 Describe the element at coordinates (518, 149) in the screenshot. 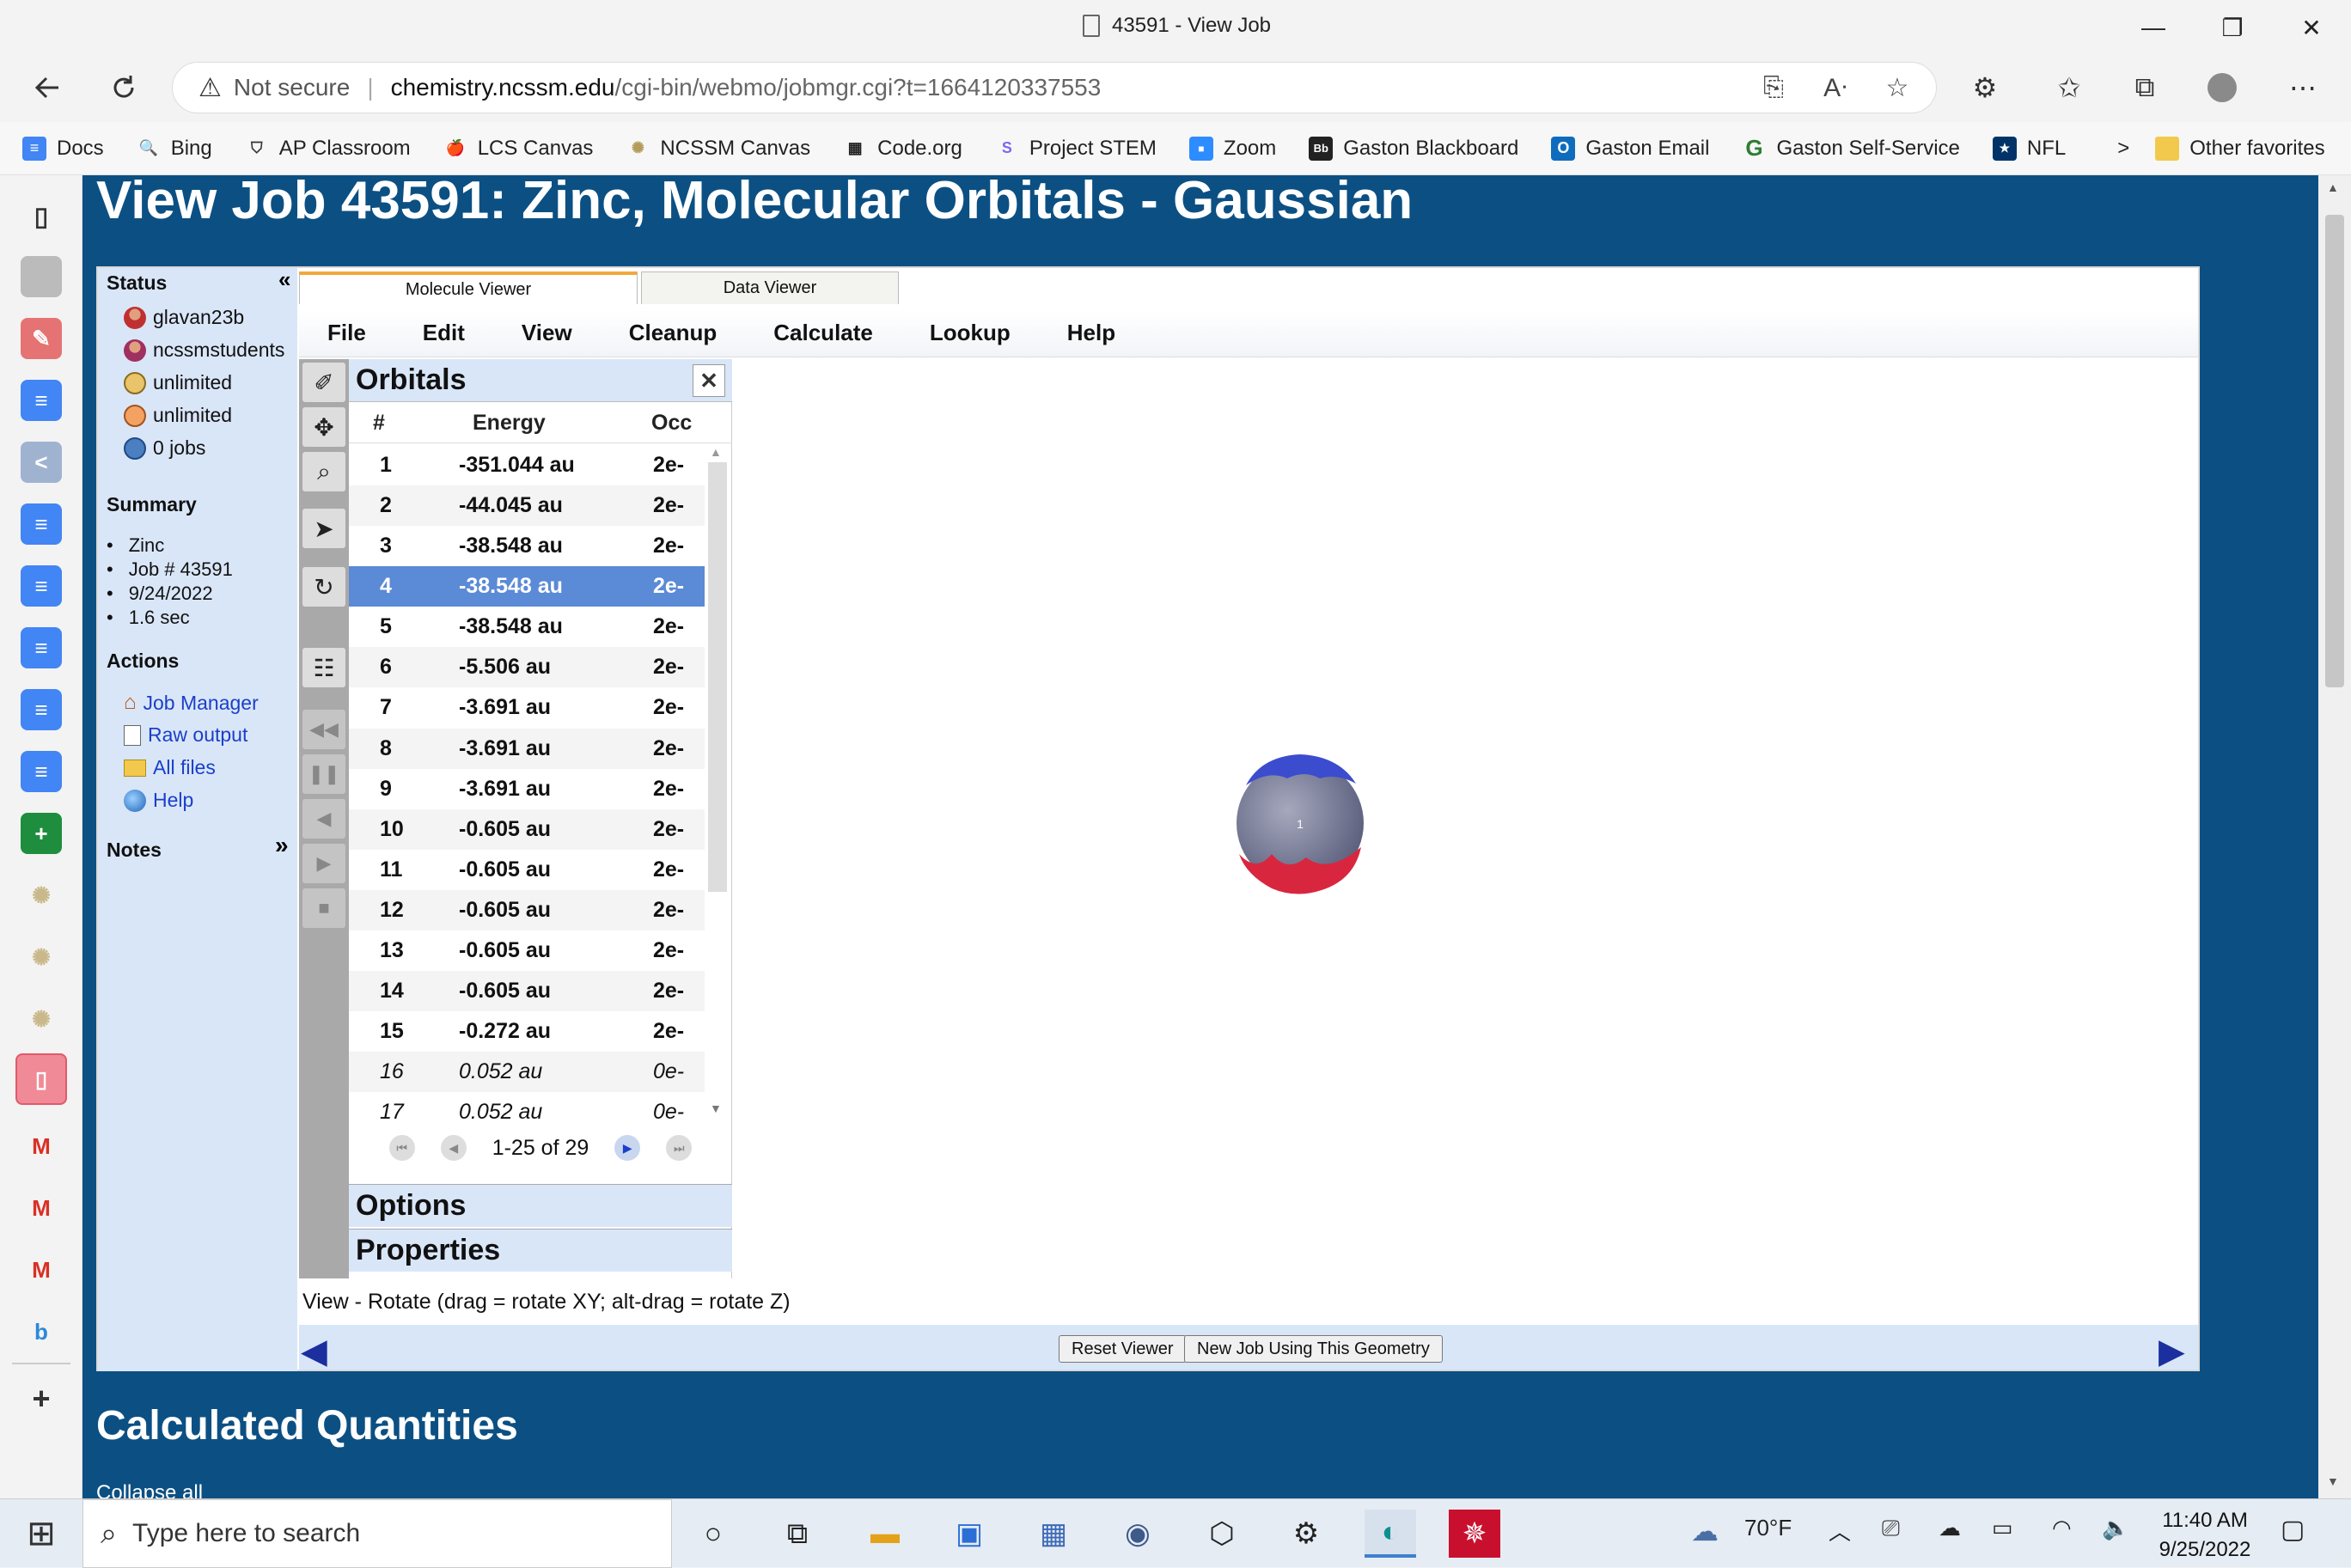

I see `favorite-lcs-canvas: 🍎 LCS Canvas` at that location.